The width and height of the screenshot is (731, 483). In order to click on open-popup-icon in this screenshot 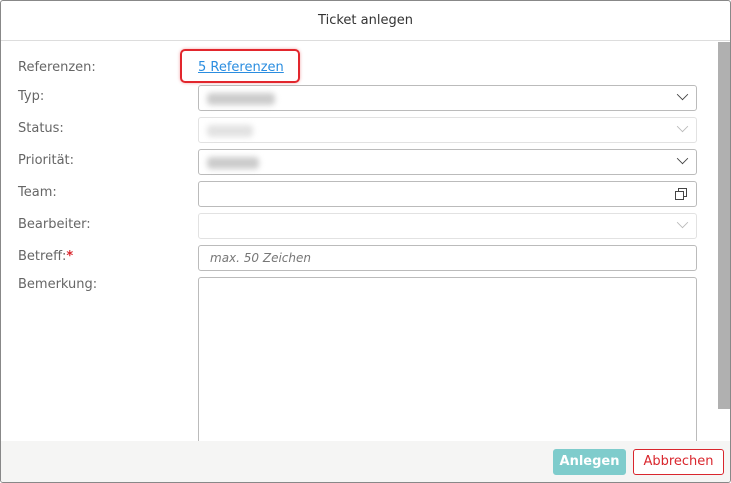, I will do `click(681, 194)`.